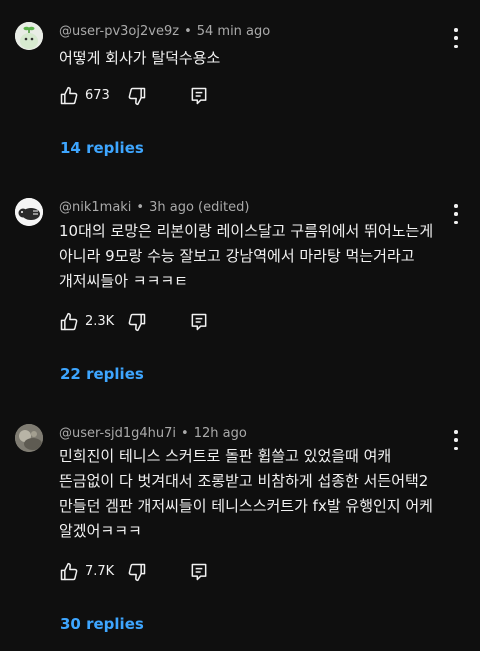 The image size is (480, 651). I want to click on comment-actions: 2.3K, so click(159, 324).